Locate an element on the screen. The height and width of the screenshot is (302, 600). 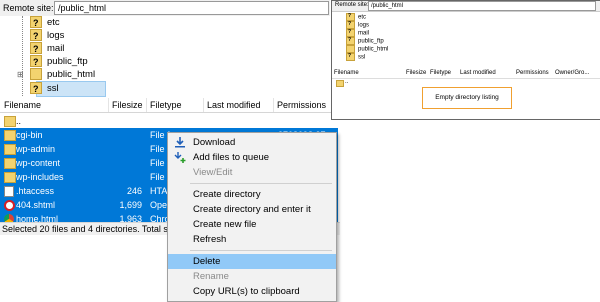
table-row: .. is located at coordinates (169, 121).